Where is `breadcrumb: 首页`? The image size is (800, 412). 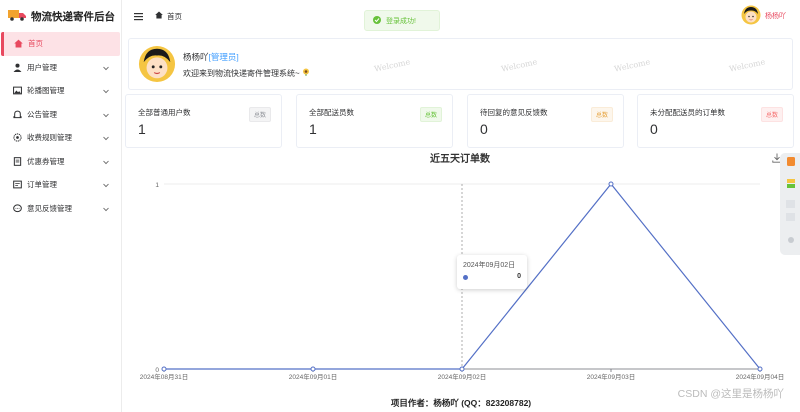
breadcrumb: 首页 is located at coordinates (168, 16).